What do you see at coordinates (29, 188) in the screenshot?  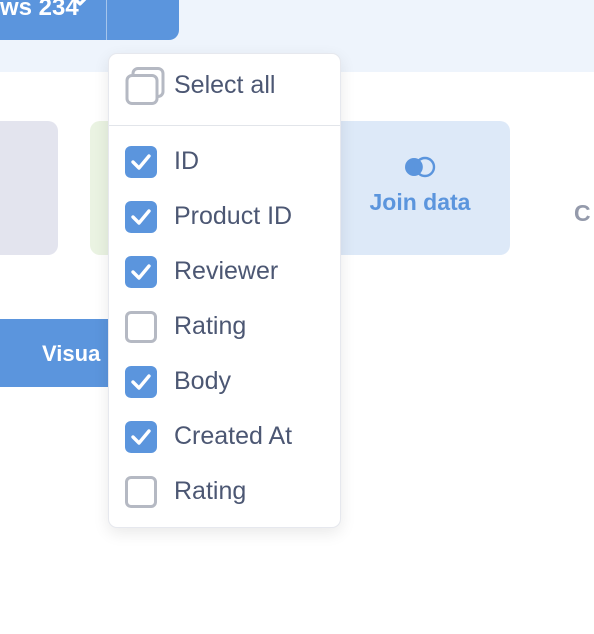 I see `step-card-data` at bounding box center [29, 188].